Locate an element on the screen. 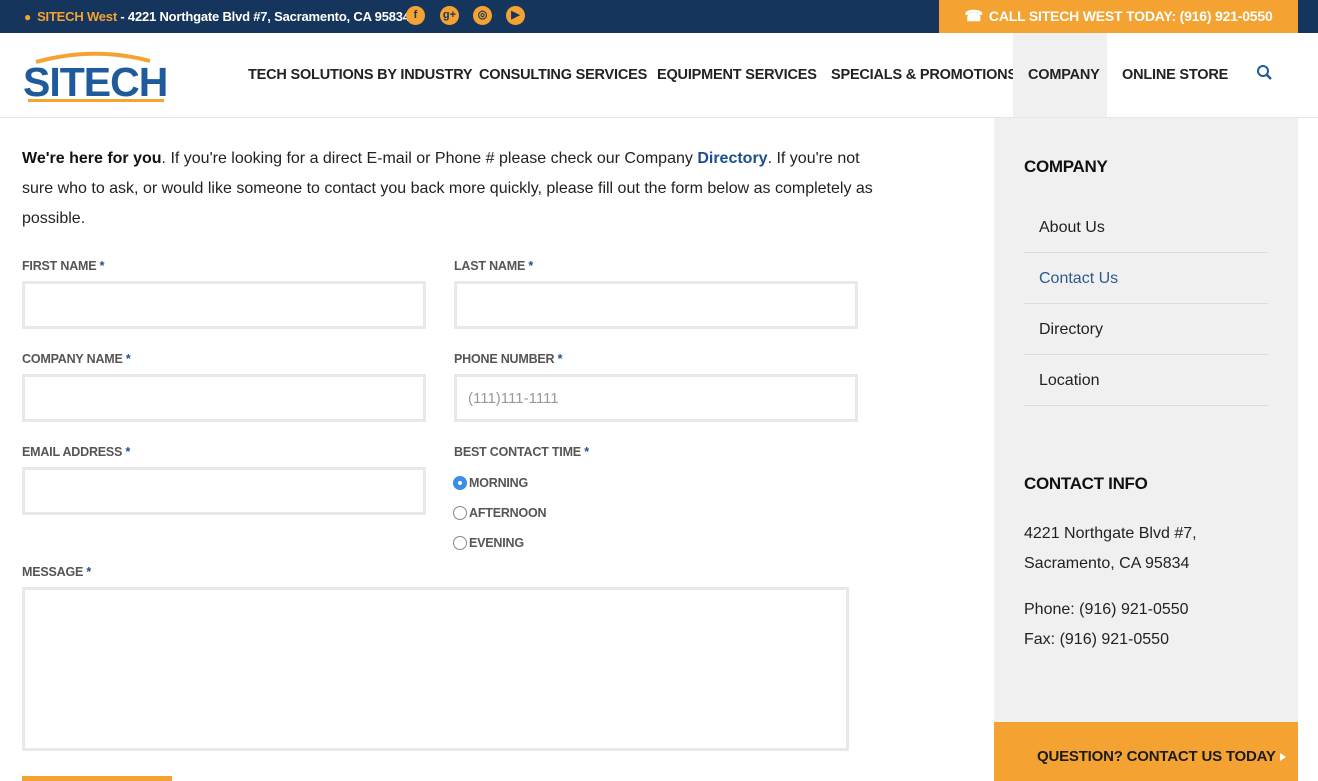 The image size is (1318, 781). google-plus-icon: g+ is located at coordinates (449, 15).